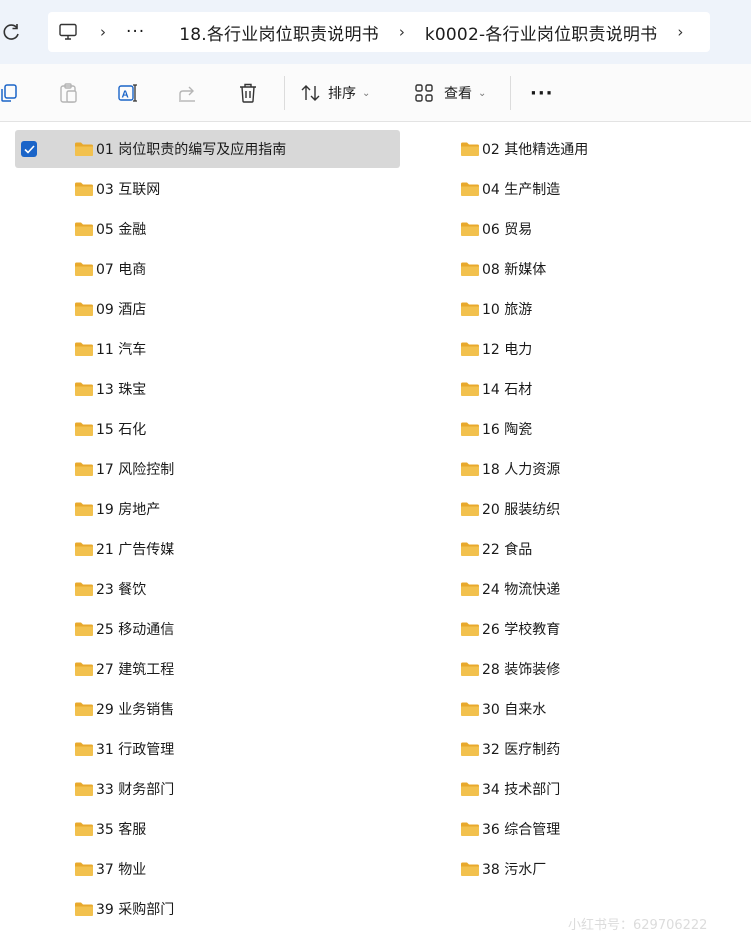  I want to click on copy-button, so click(9, 93).